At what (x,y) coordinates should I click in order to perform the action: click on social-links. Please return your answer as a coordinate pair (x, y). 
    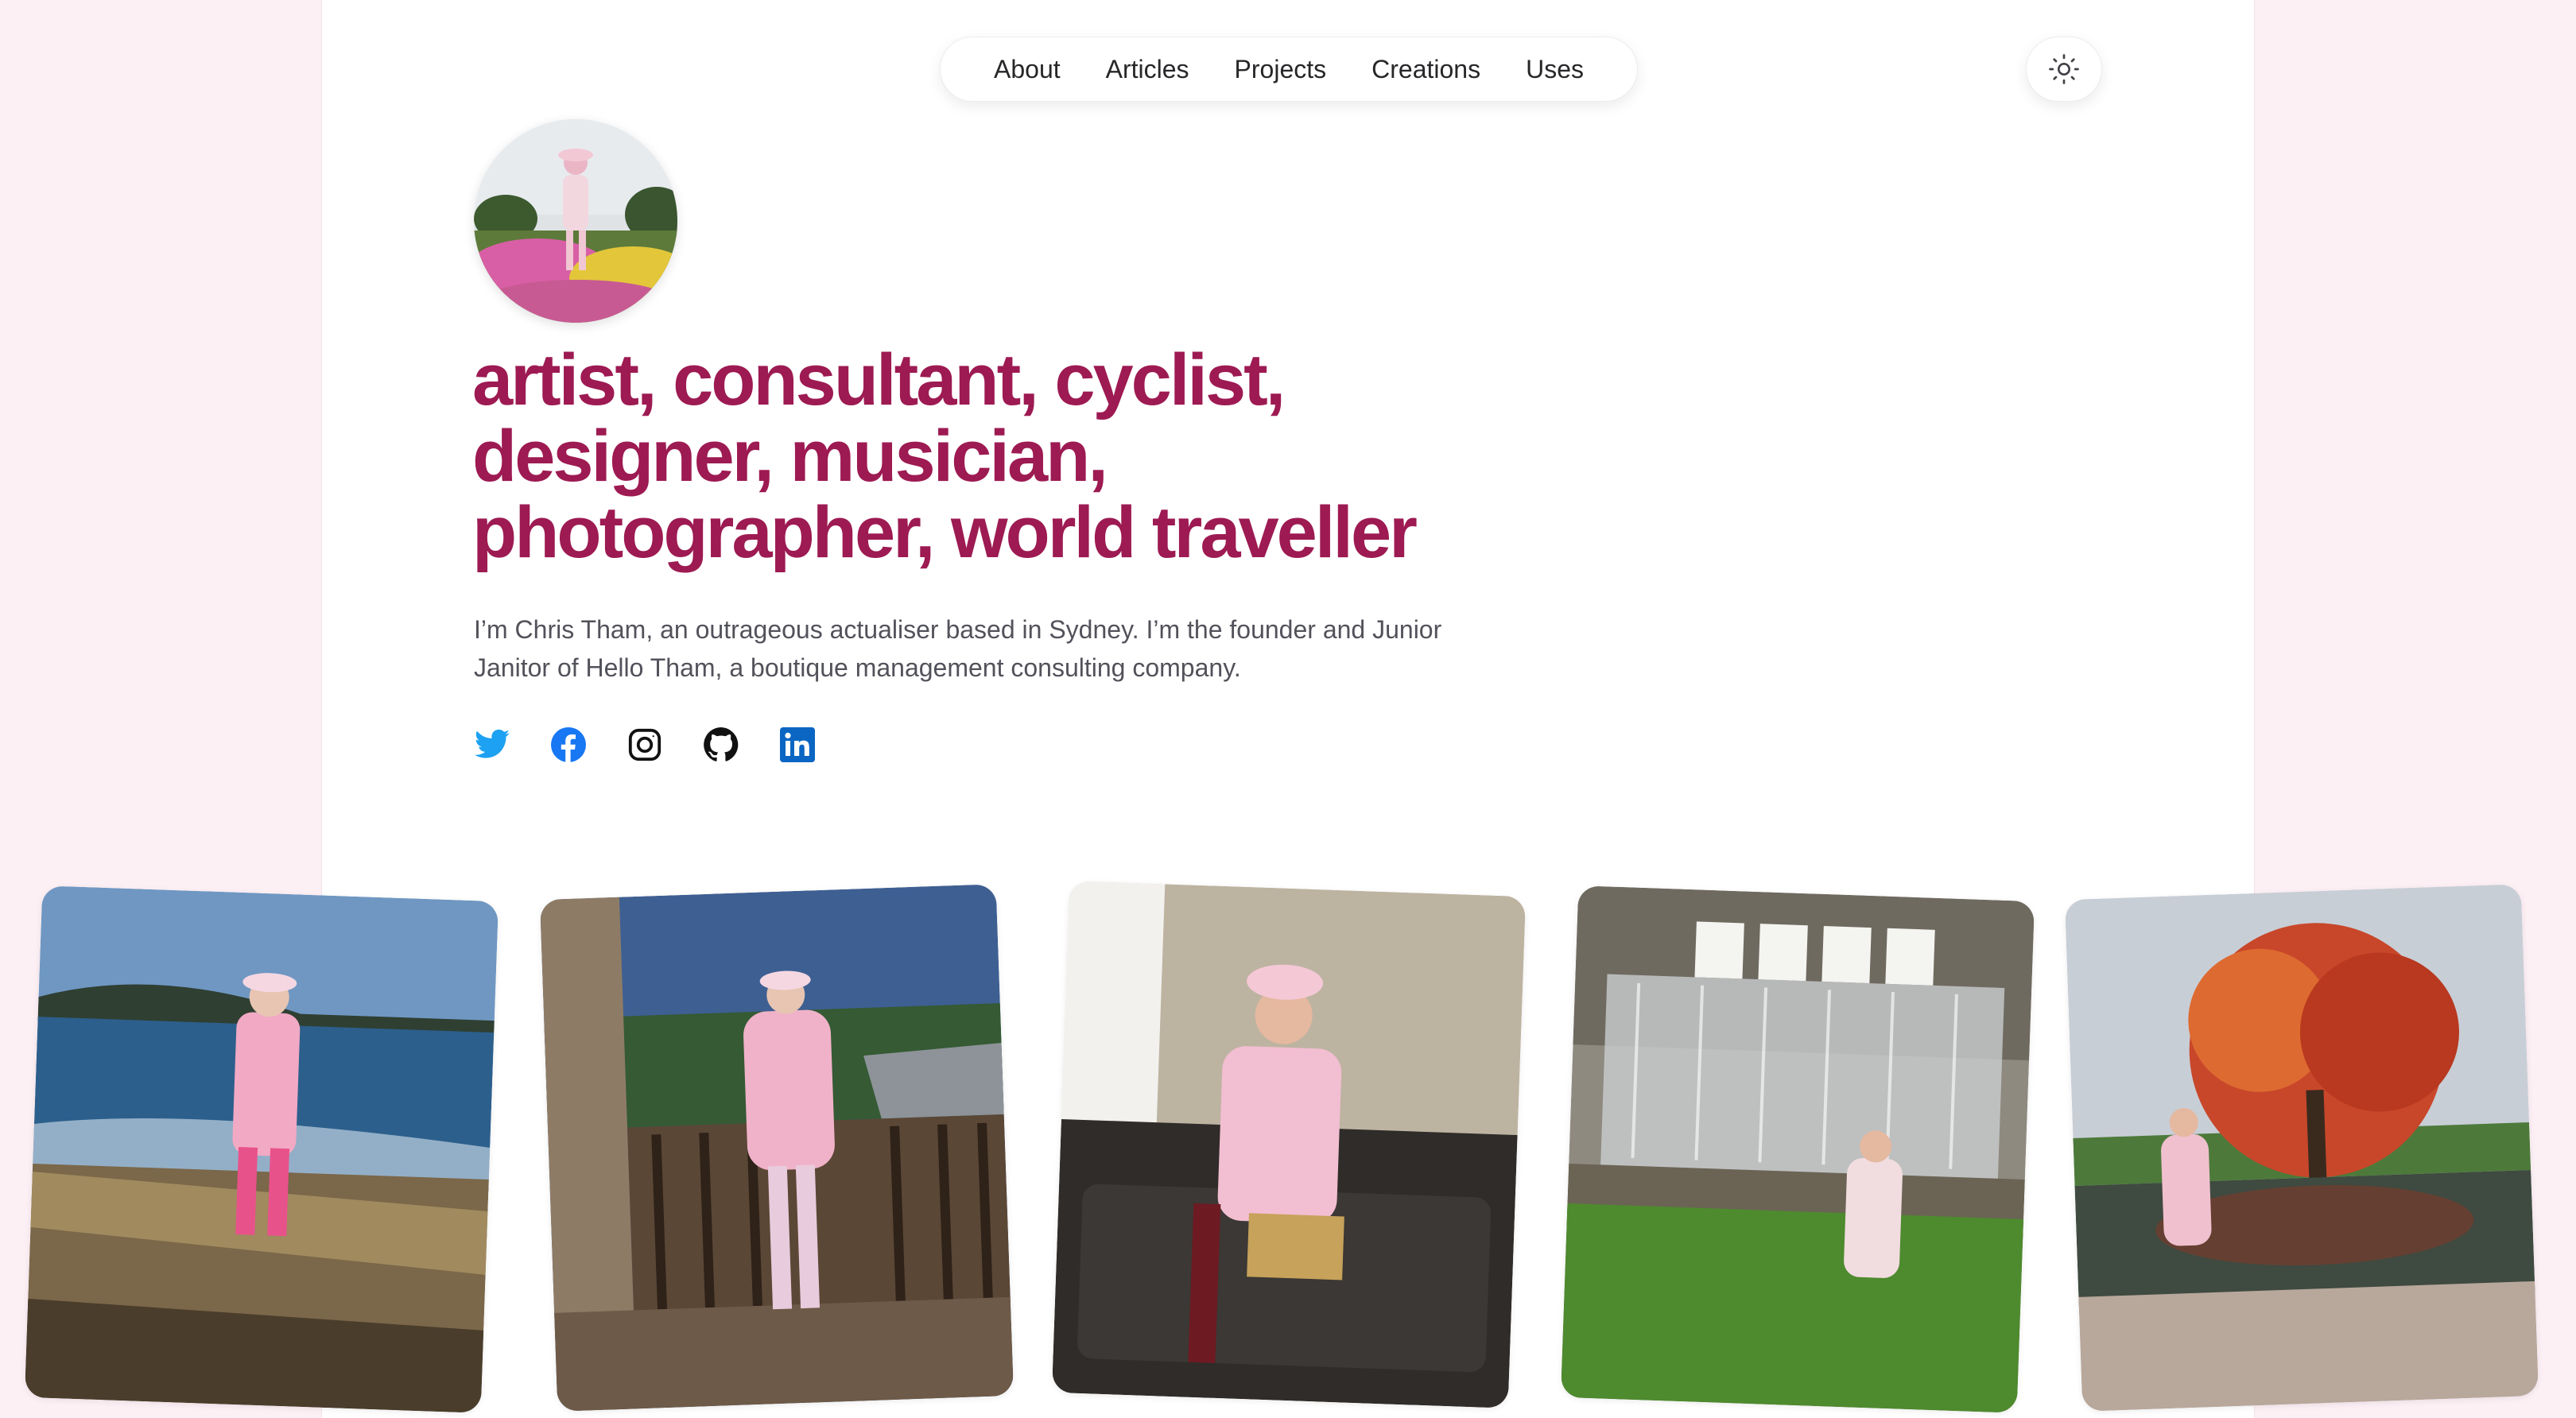
    Looking at the image, I should click on (645, 745).